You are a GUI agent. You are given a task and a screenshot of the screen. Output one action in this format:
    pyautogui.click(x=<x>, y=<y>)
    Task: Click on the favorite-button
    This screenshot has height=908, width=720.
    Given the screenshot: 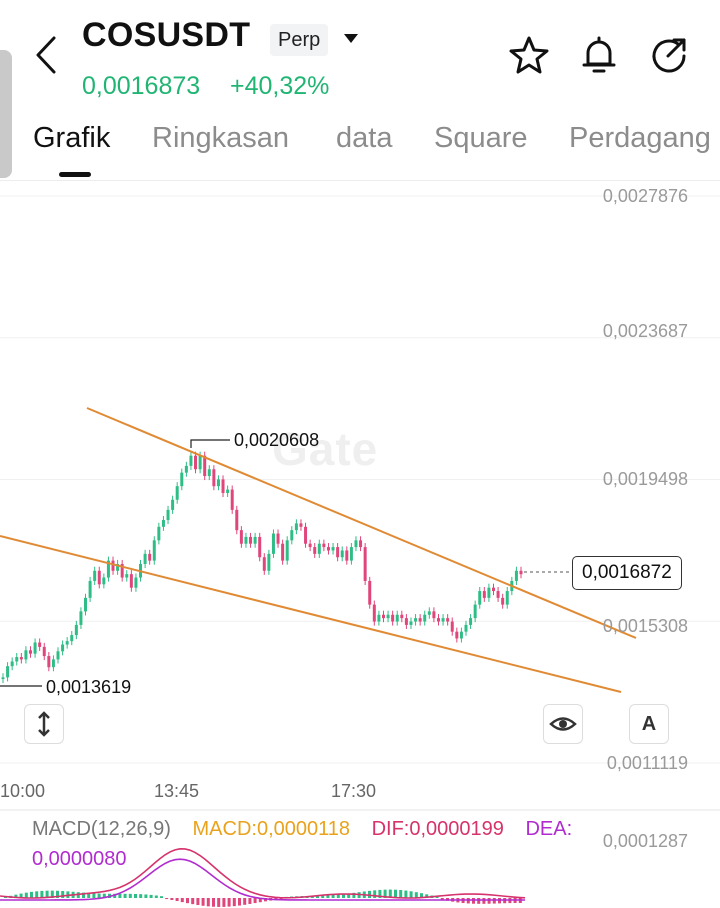 What is the action you would take?
    pyautogui.click(x=529, y=55)
    